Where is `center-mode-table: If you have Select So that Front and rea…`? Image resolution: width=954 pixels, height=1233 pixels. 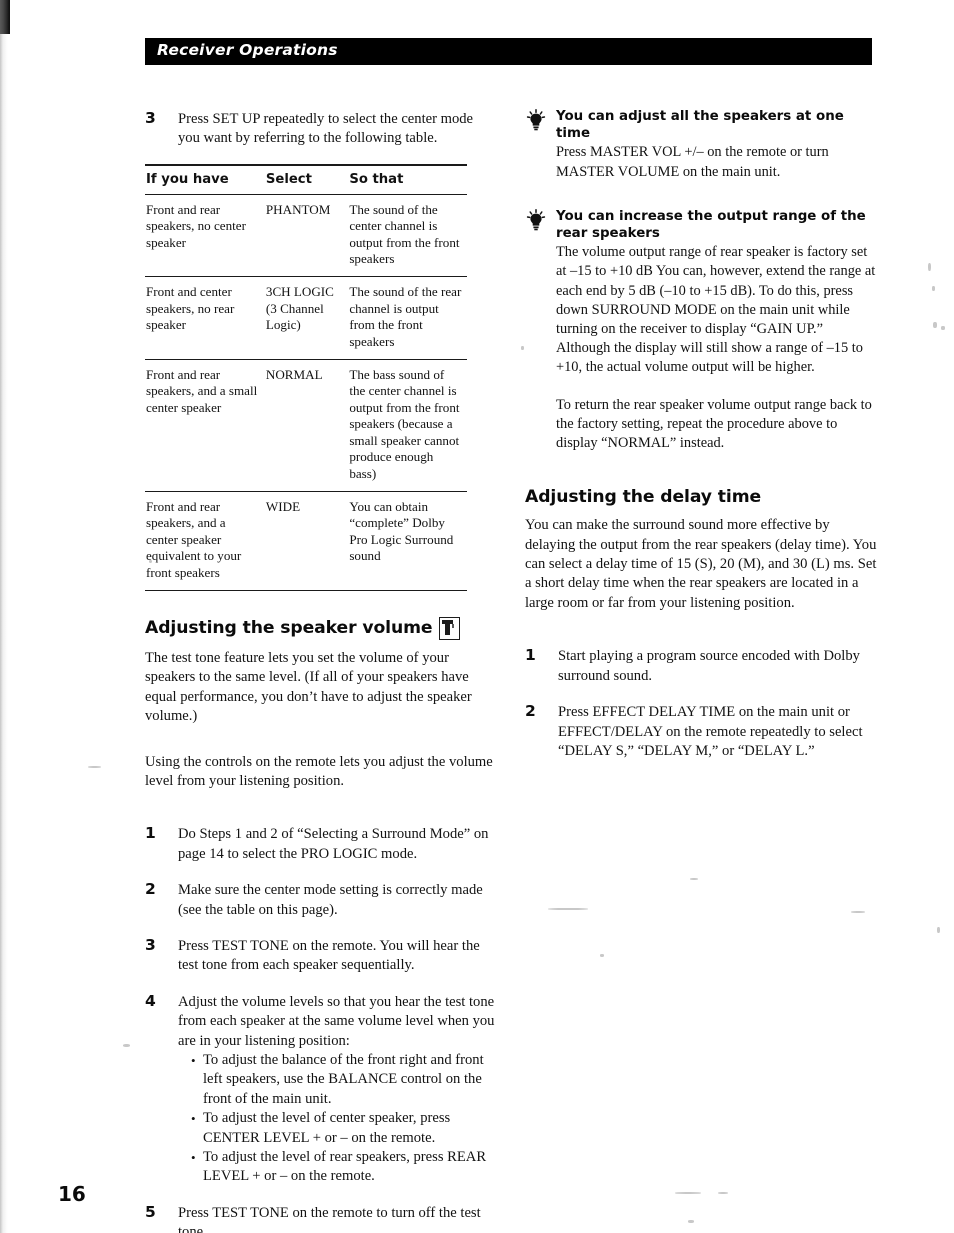
center-mode-table: If you have Select So that Front and rea… is located at coordinates (306, 377).